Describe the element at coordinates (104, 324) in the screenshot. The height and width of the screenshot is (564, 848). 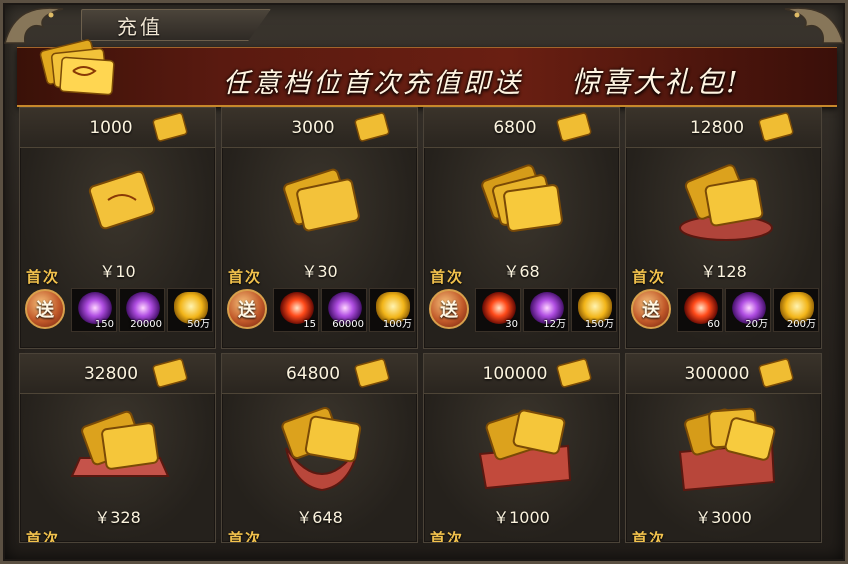
I see `gift-count: 150` at that location.